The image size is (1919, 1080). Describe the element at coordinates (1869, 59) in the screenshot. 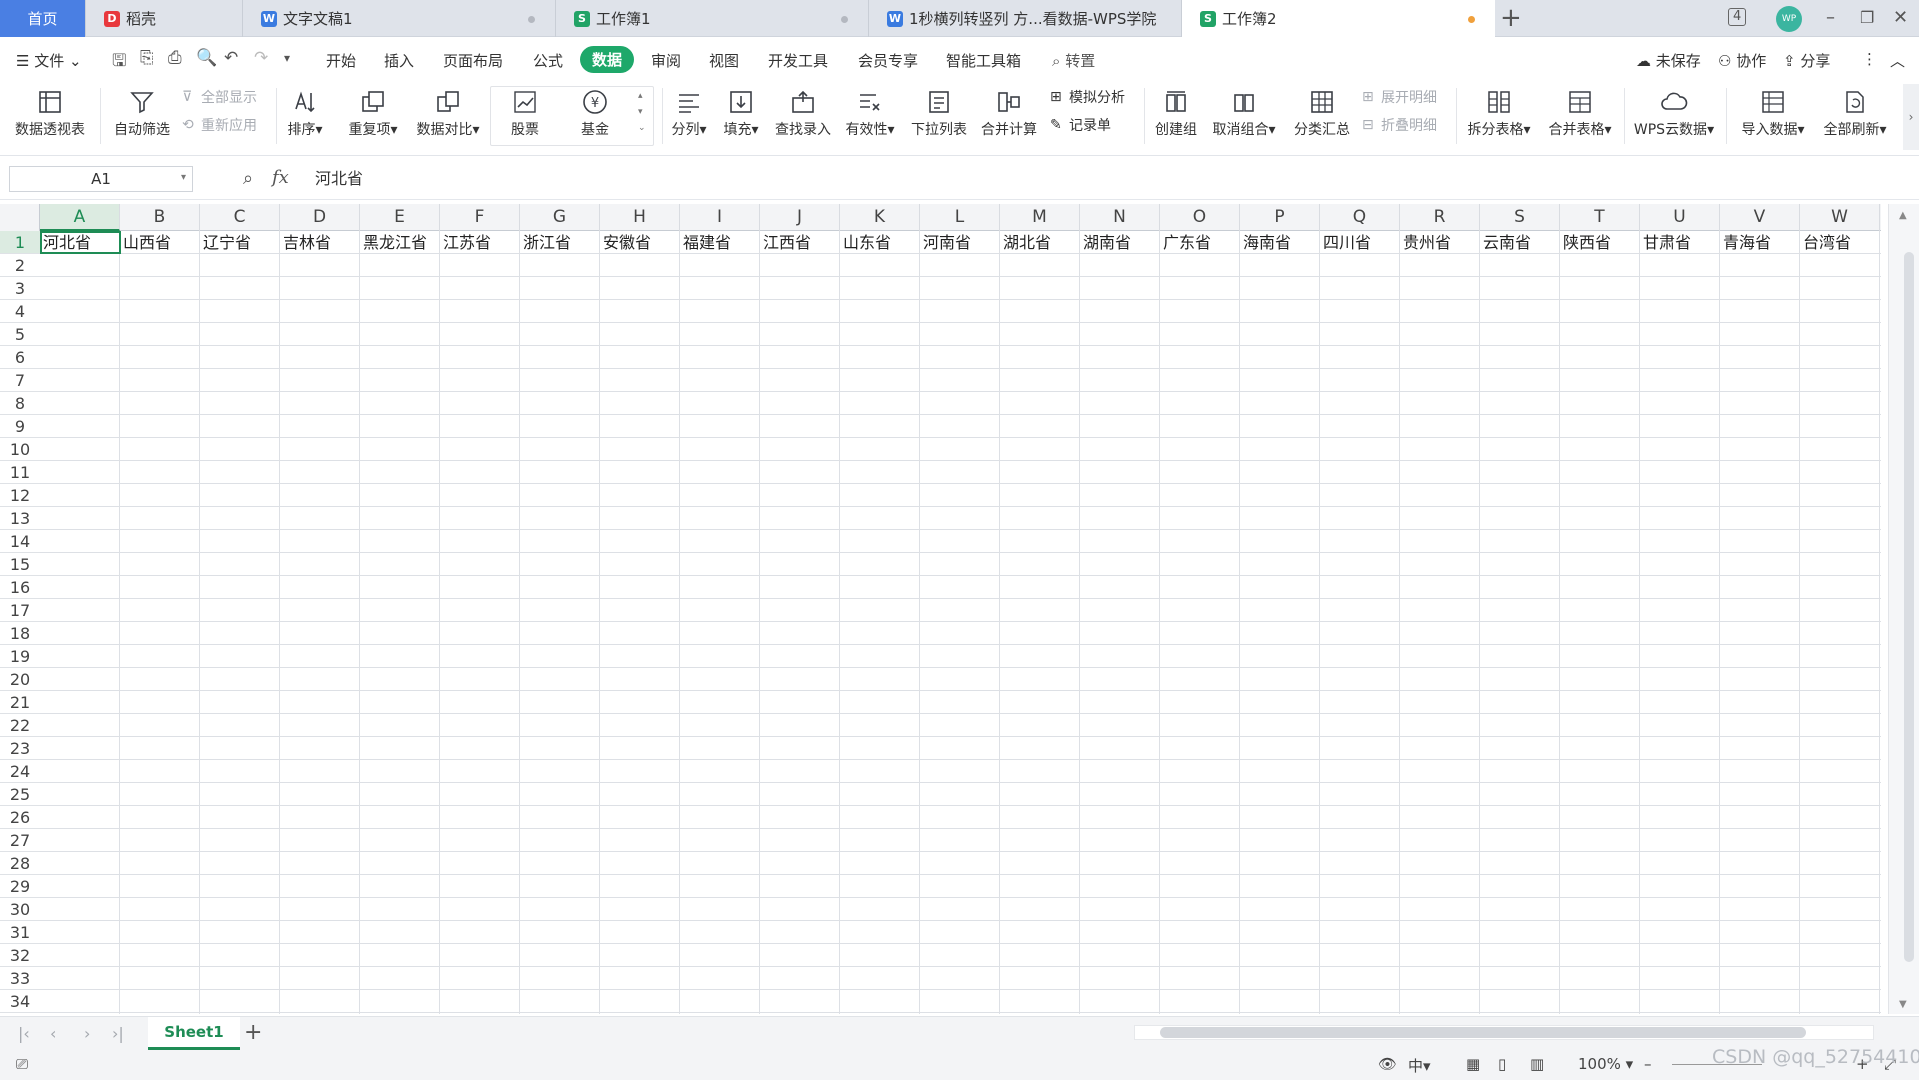

I see `more-menu-icon: ⋮` at that location.